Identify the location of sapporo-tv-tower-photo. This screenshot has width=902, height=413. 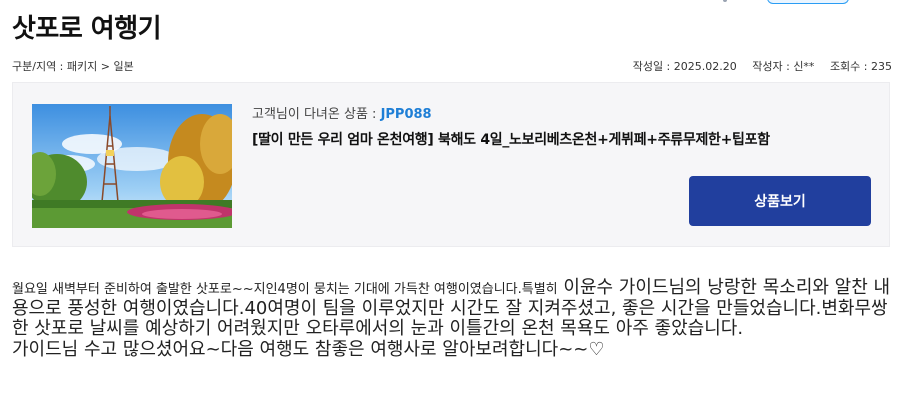
(132, 166).